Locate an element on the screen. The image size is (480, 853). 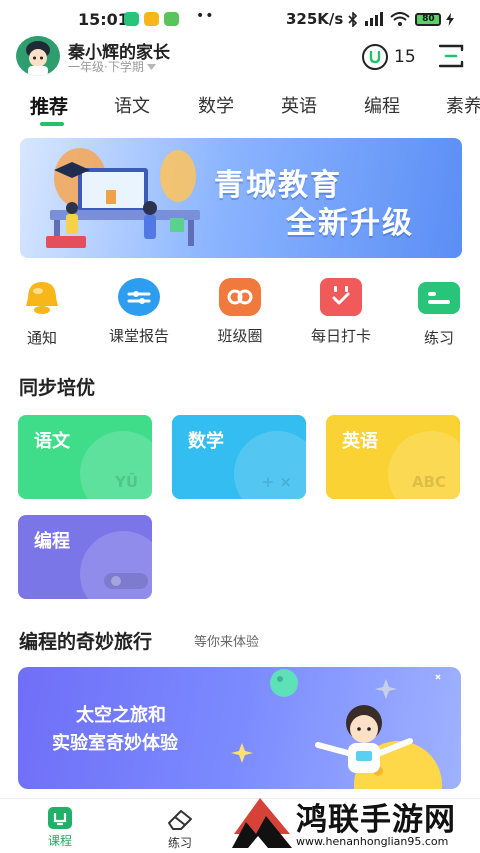
promo-banner: 青城教育 全新升级 is located at coordinates (241, 198).